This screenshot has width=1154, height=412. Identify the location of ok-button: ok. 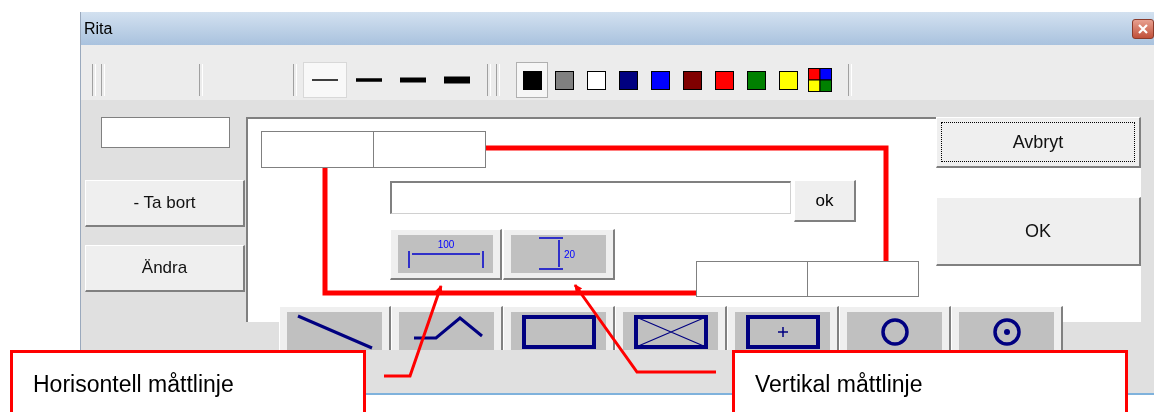
(825, 201).